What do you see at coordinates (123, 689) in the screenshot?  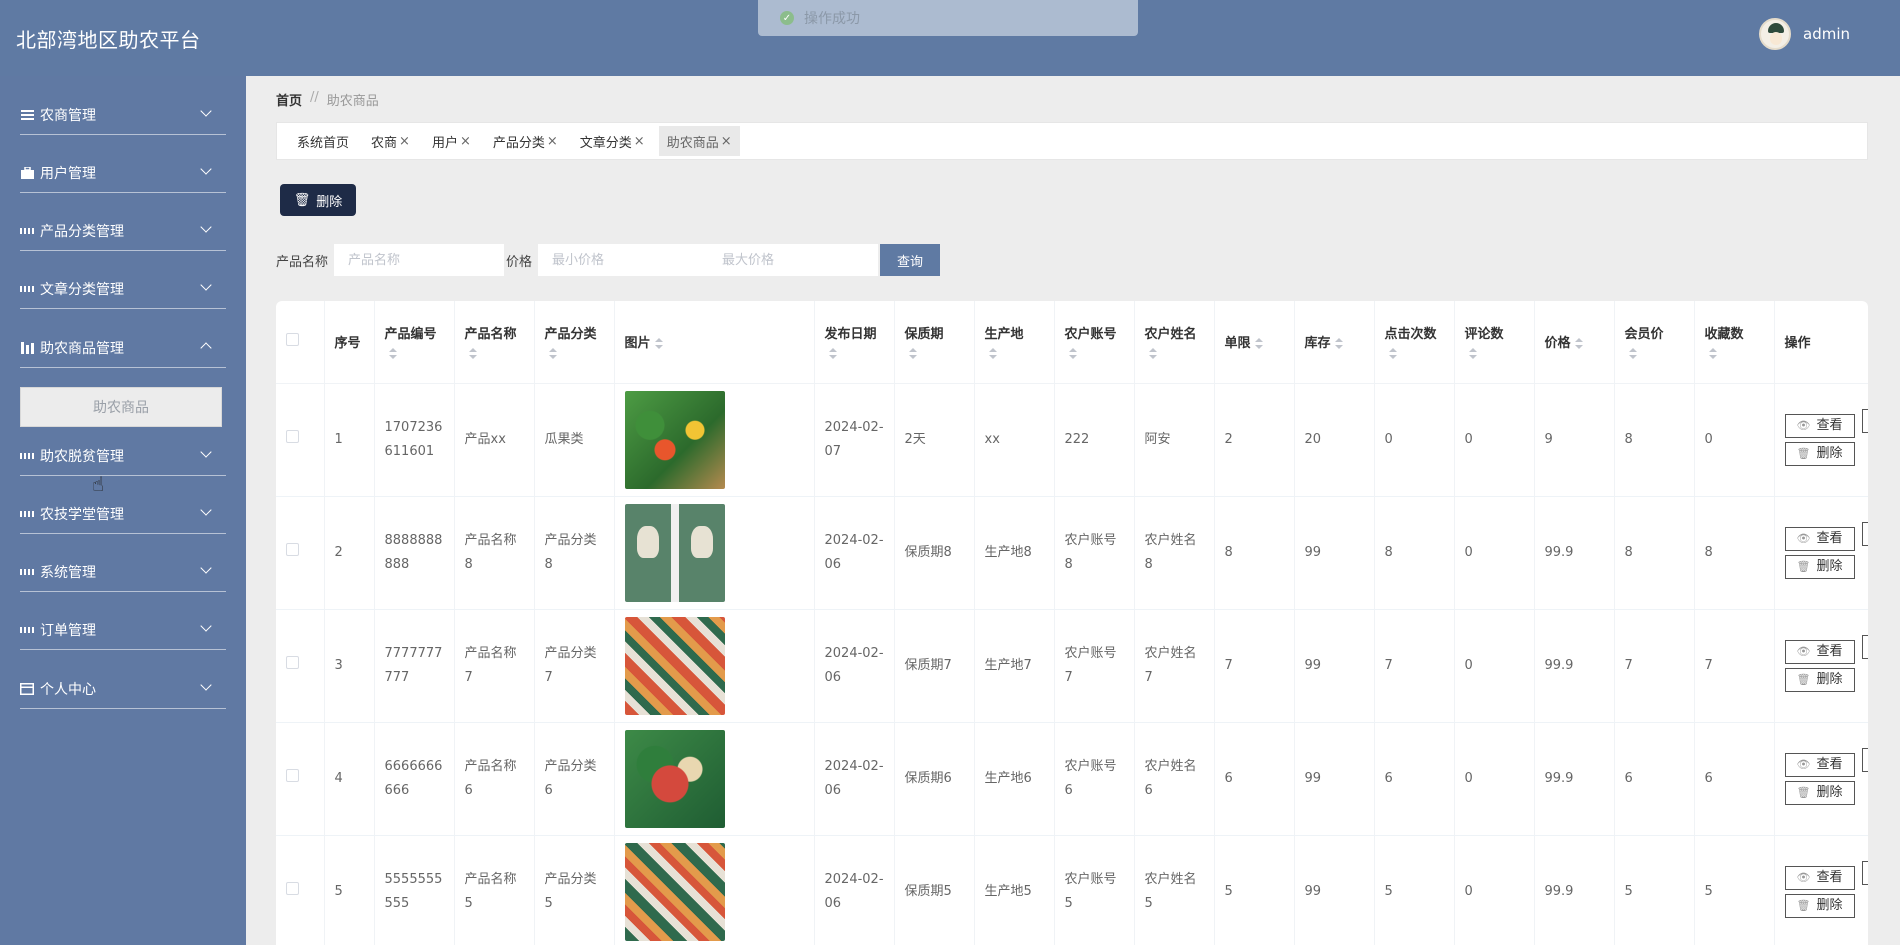 I see `sidebar-item-profile: 个人中心` at bounding box center [123, 689].